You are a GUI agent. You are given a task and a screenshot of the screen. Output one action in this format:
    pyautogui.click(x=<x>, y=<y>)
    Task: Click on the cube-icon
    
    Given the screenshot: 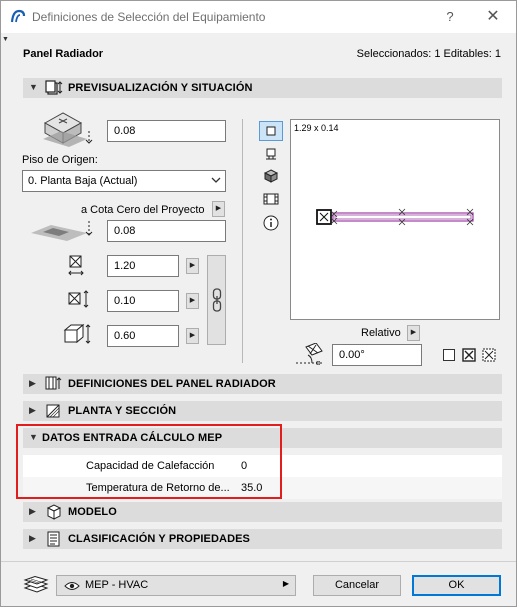 What is the action you would take?
    pyautogui.click(x=271, y=176)
    